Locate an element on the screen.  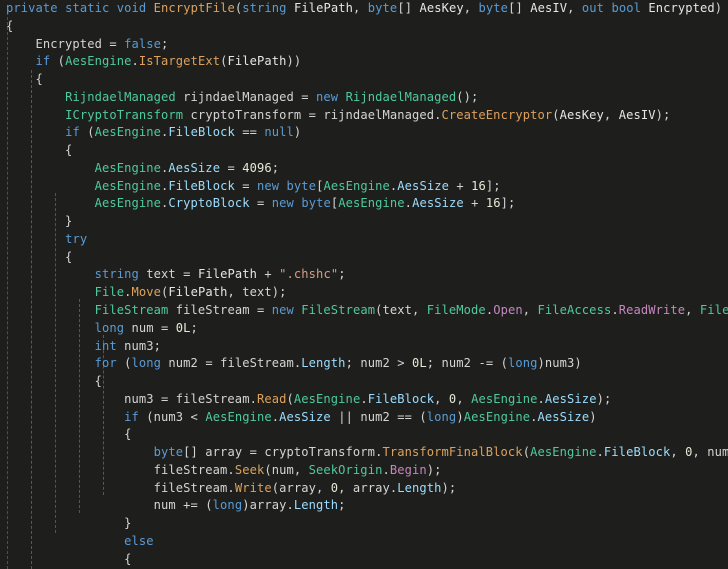
code-line: long num = 0L; is located at coordinates (364, 329).